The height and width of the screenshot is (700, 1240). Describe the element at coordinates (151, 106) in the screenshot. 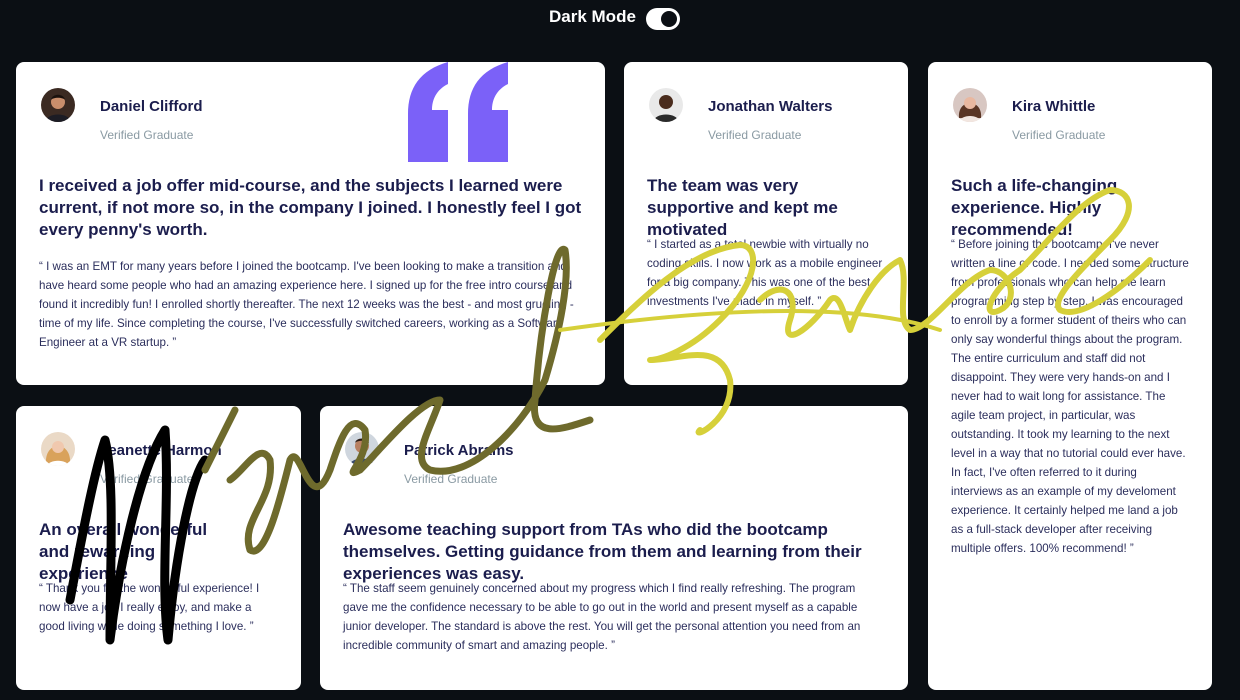

I see `author-name: Daniel Clifford` at that location.